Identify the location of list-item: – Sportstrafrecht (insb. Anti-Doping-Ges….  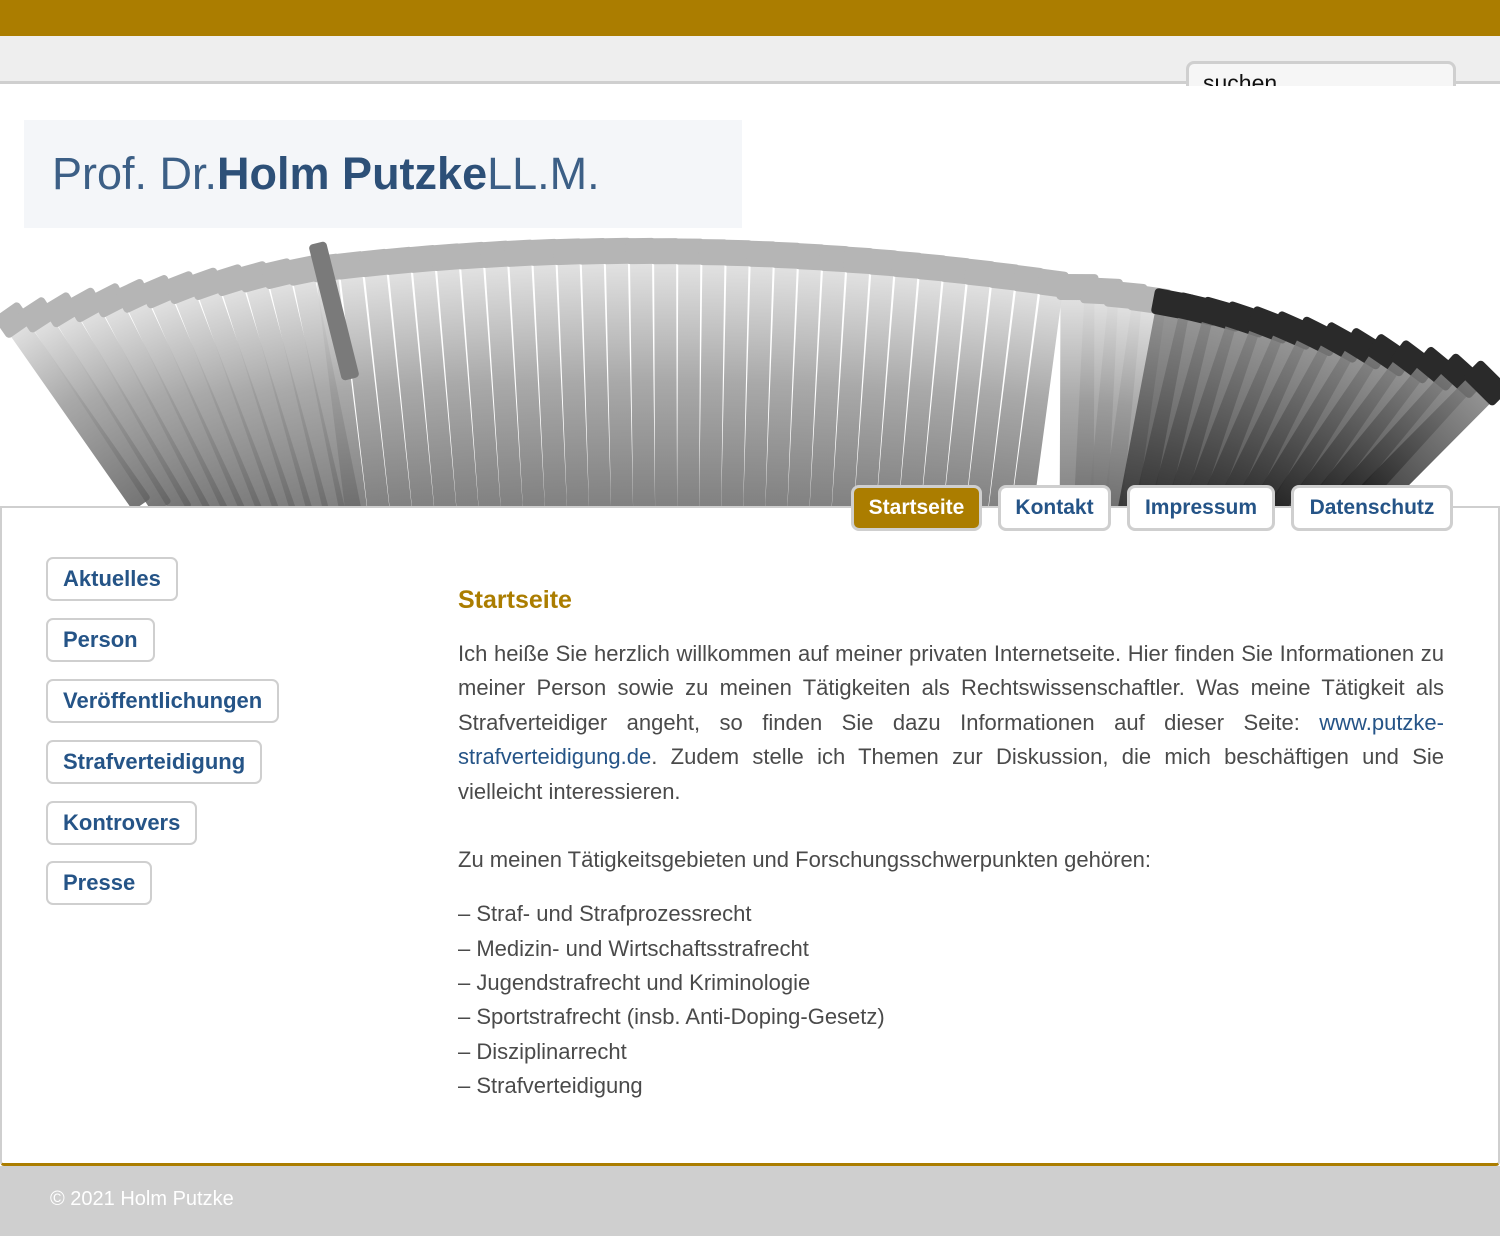
(671, 1017).